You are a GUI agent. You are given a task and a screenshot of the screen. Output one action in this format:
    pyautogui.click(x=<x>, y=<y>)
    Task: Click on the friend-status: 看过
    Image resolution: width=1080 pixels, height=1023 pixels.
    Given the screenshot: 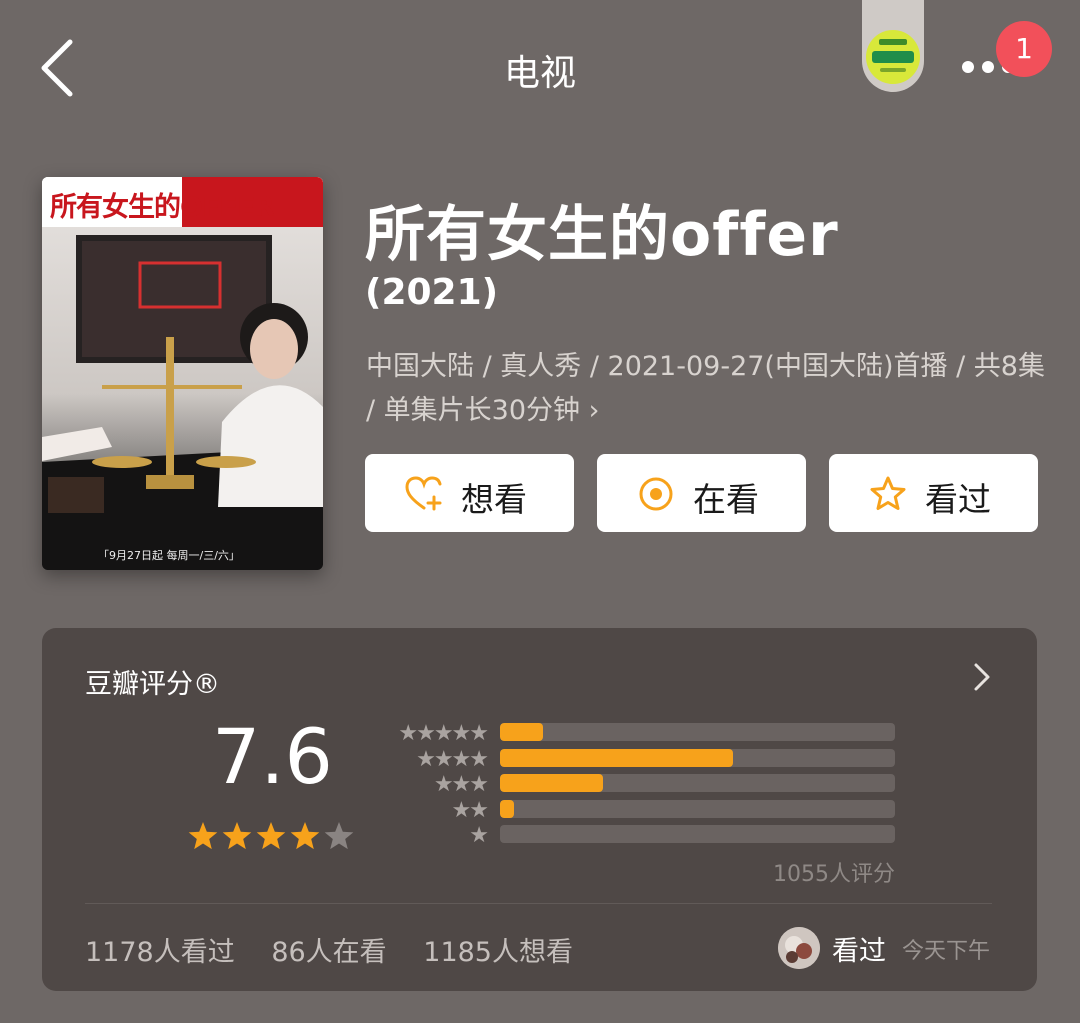 What is the action you would take?
    pyautogui.click(x=859, y=951)
    